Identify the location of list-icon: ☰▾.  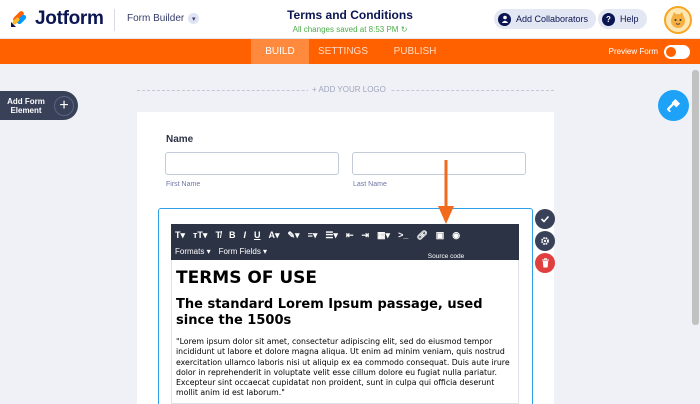
(331, 235).